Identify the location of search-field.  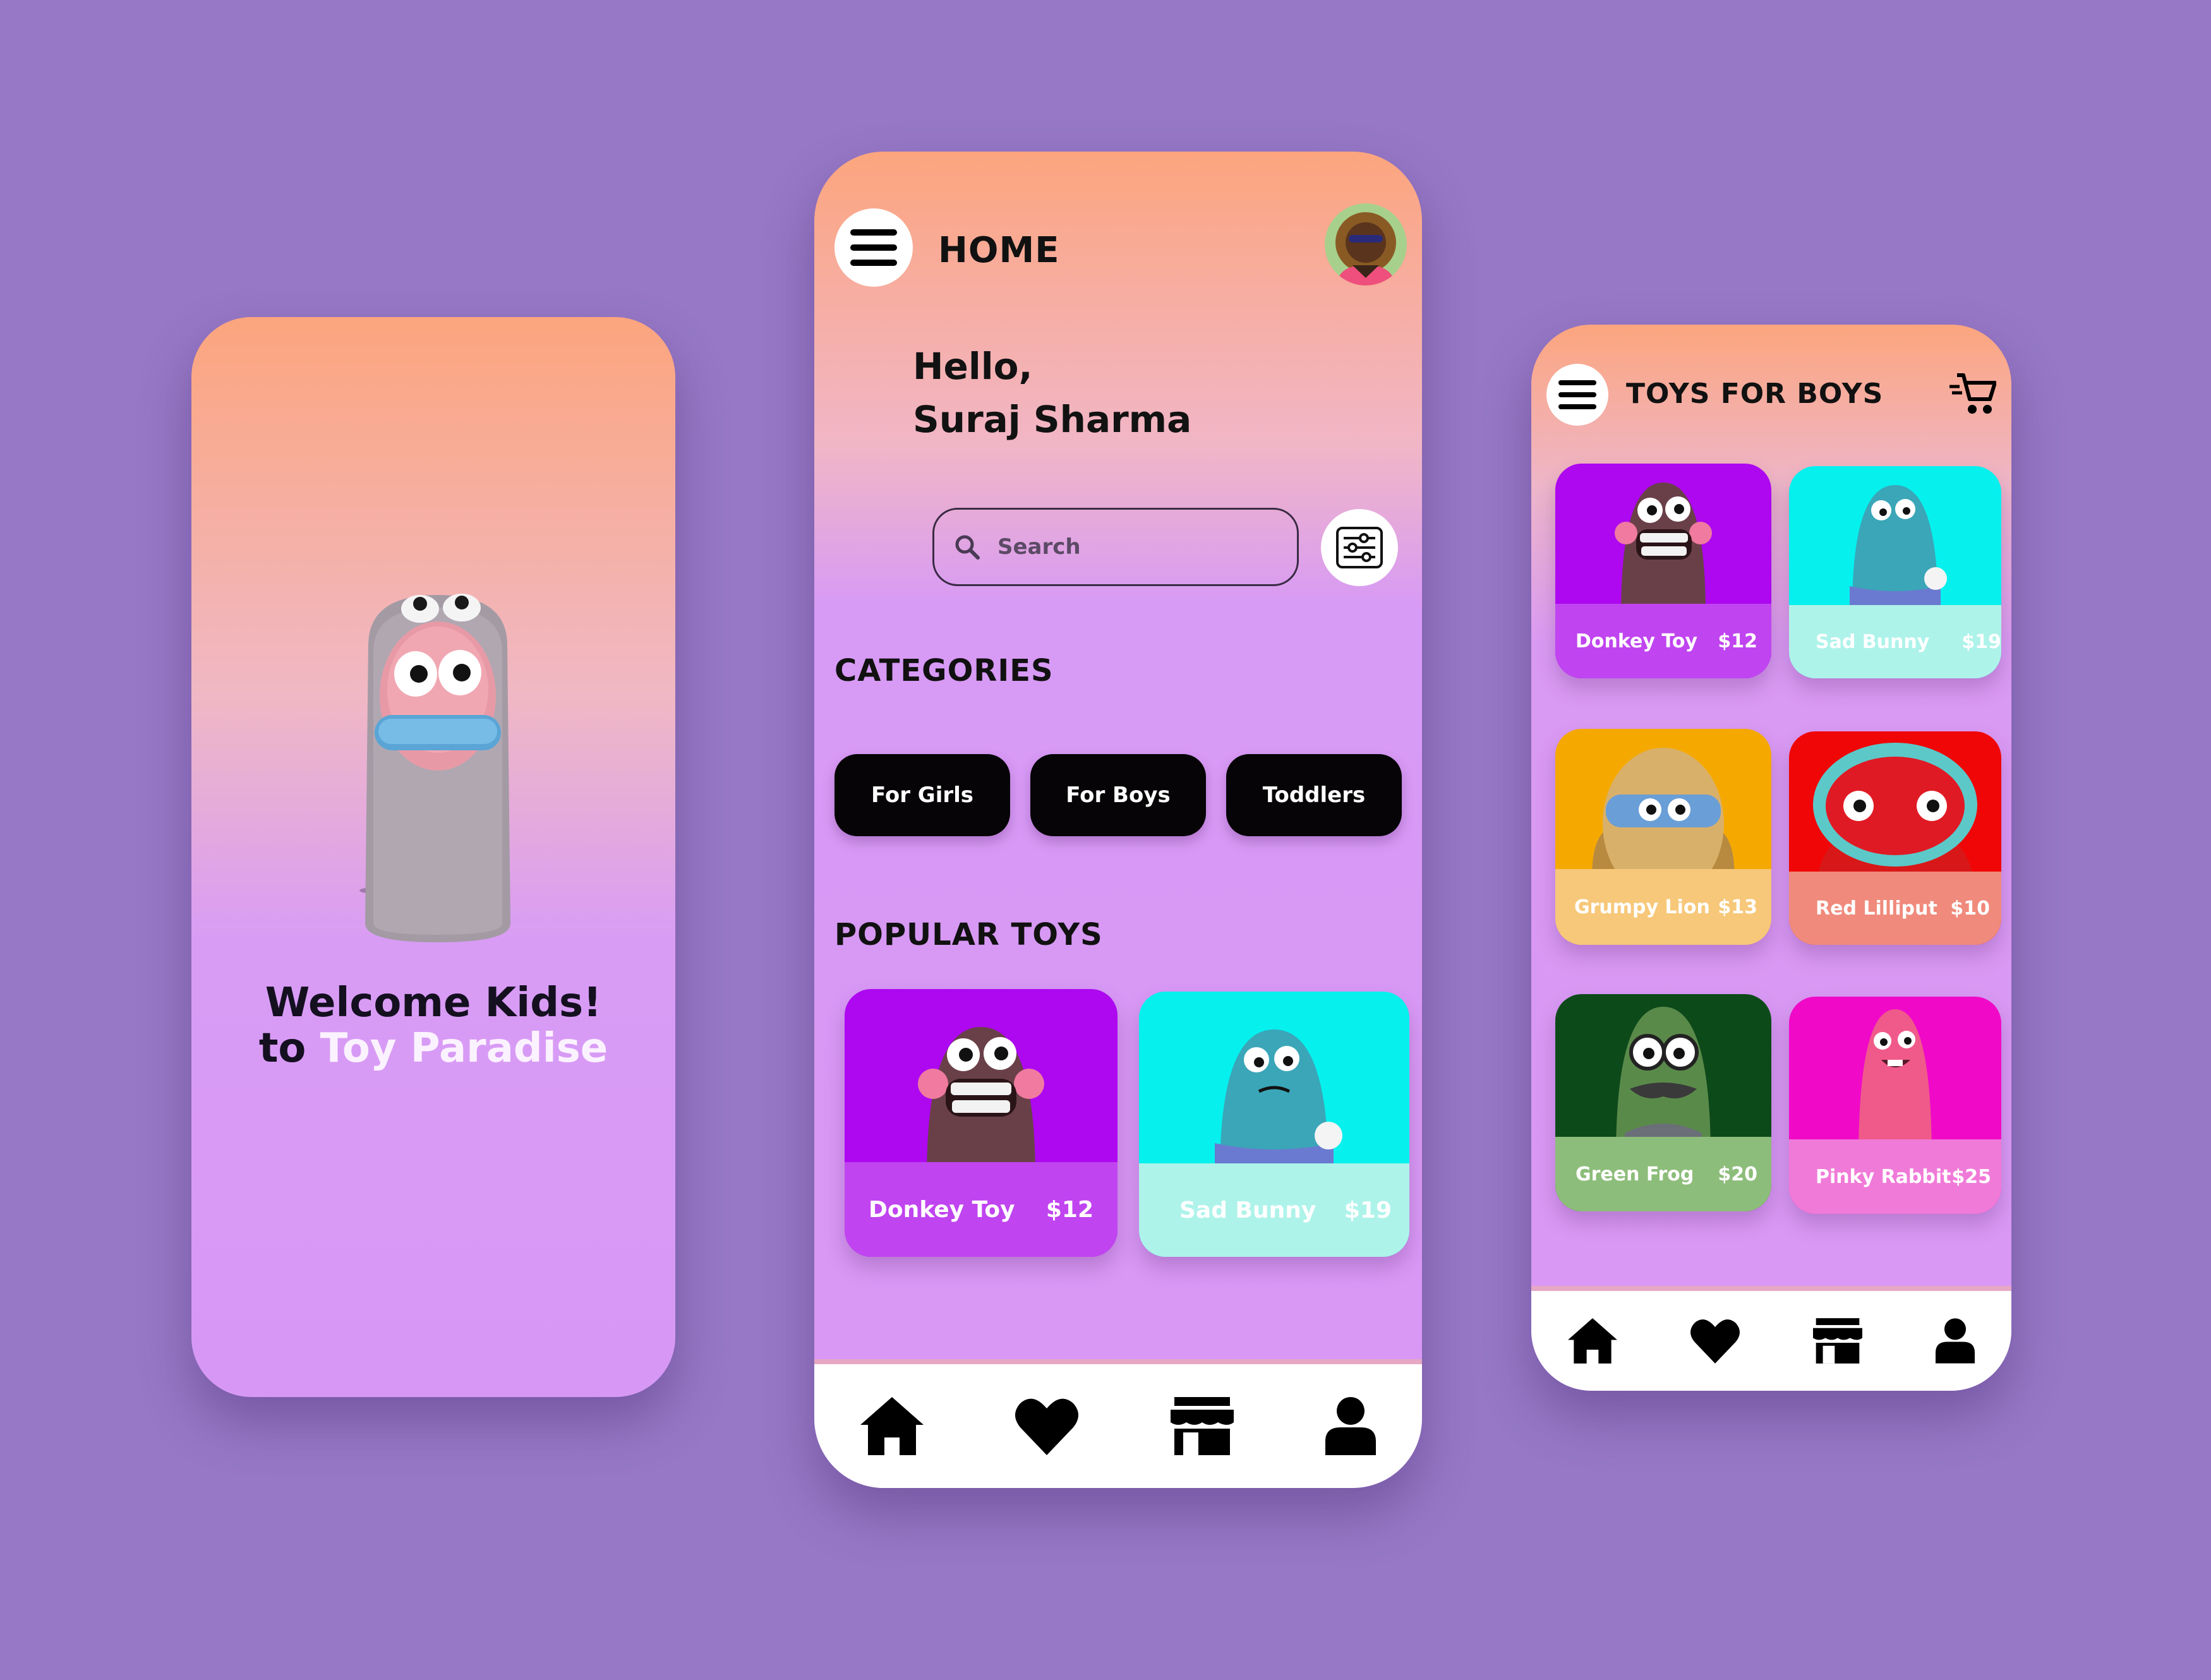
(1115, 547).